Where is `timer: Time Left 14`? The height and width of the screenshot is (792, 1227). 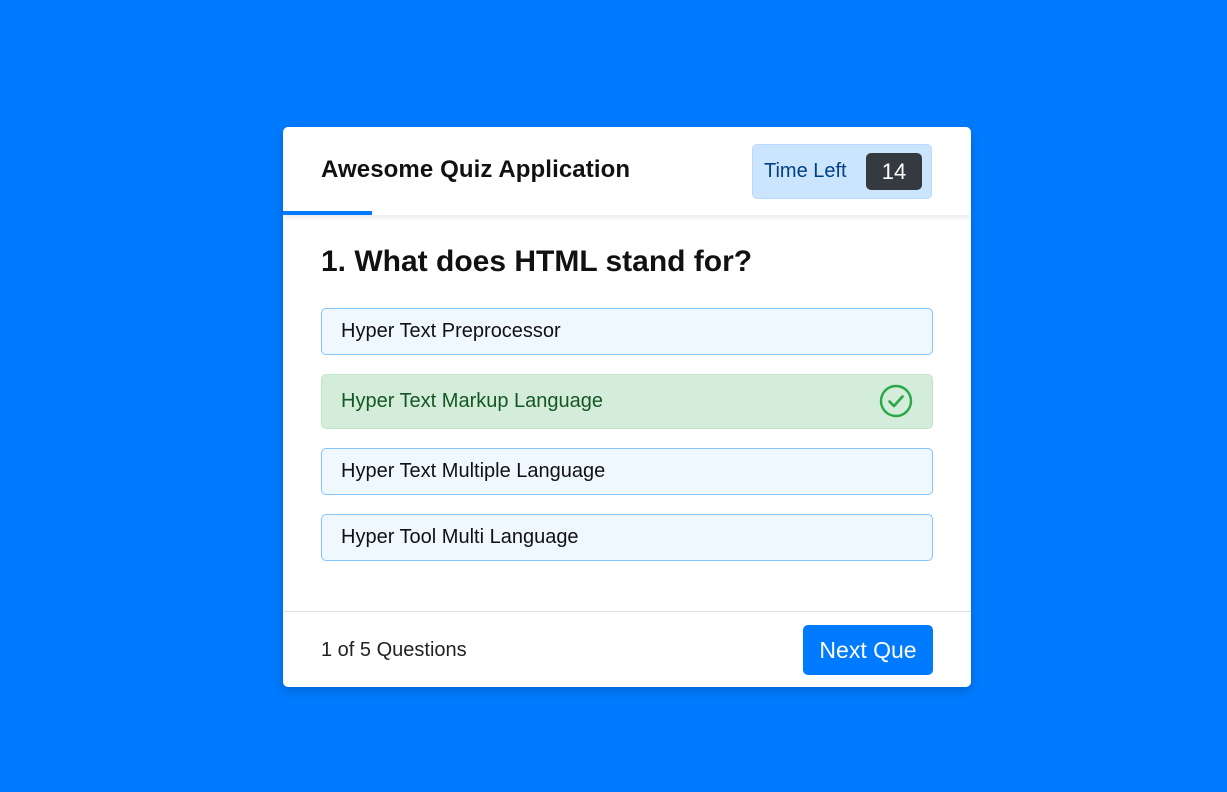 timer: Time Left 14 is located at coordinates (842, 171).